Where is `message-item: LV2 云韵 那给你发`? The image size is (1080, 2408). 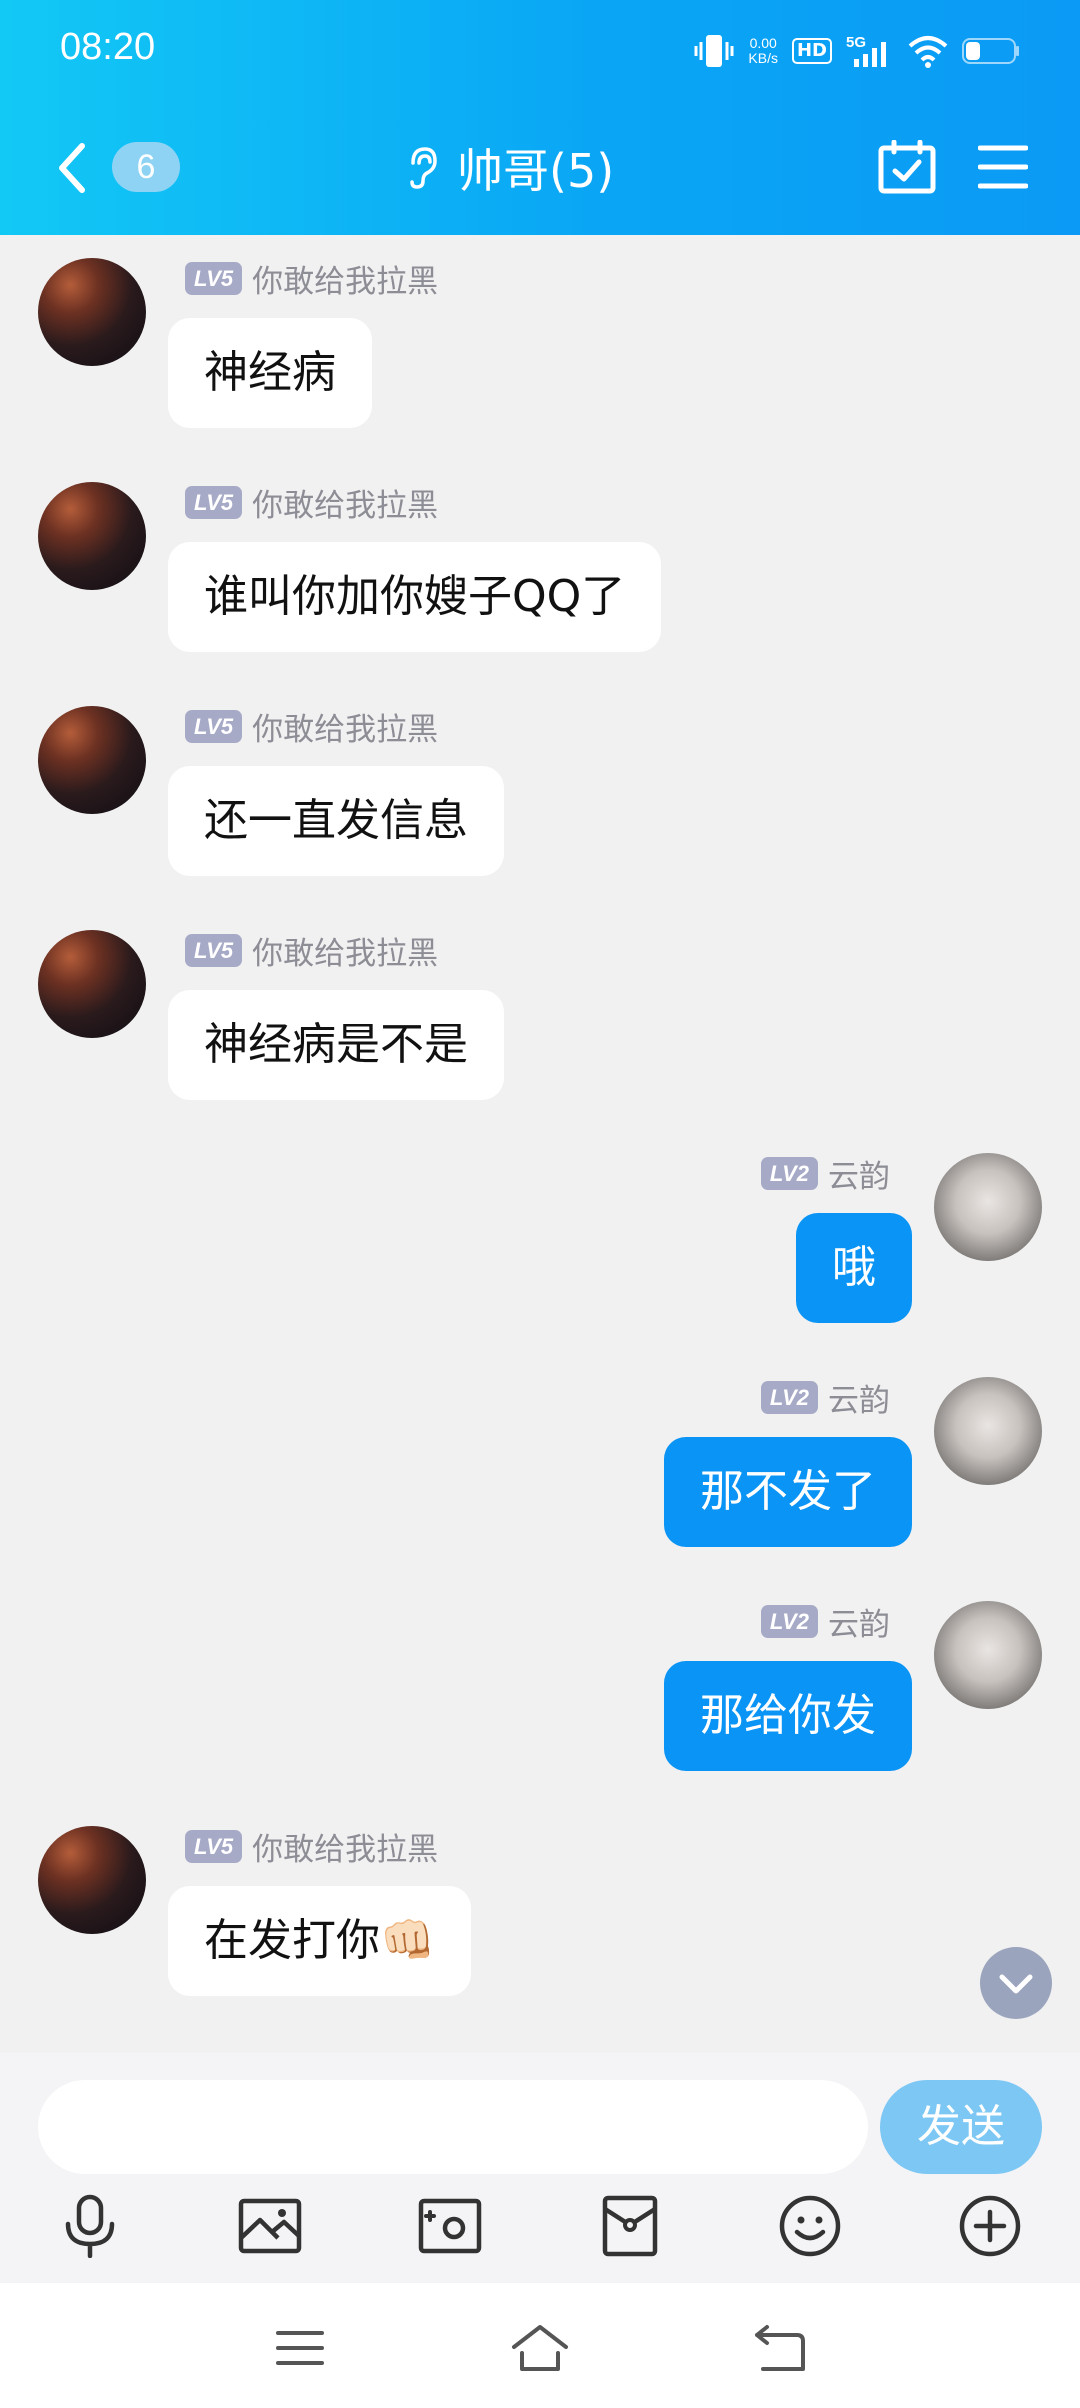 message-item: LV2 云韵 那给你发 is located at coordinates (540, 1686).